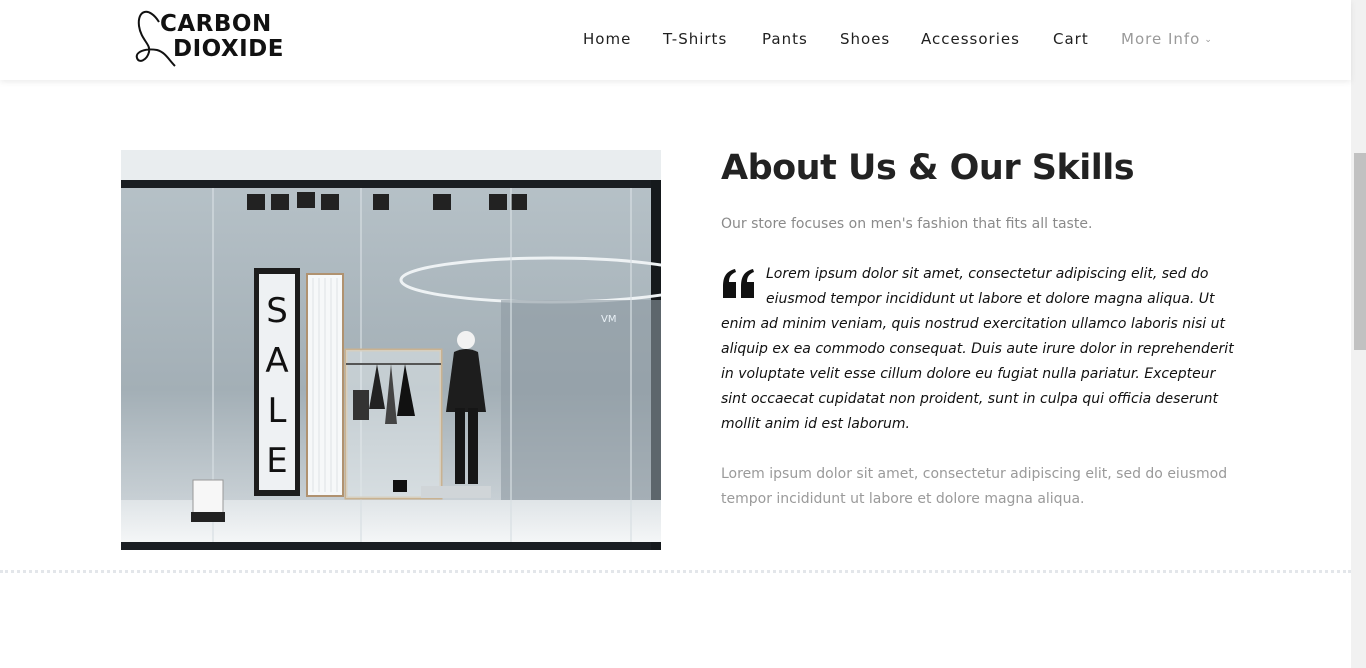  Describe the element at coordinates (695, 39) in the screenshot. I see `nav-item-t-shirts: T-Shirts` at that location.